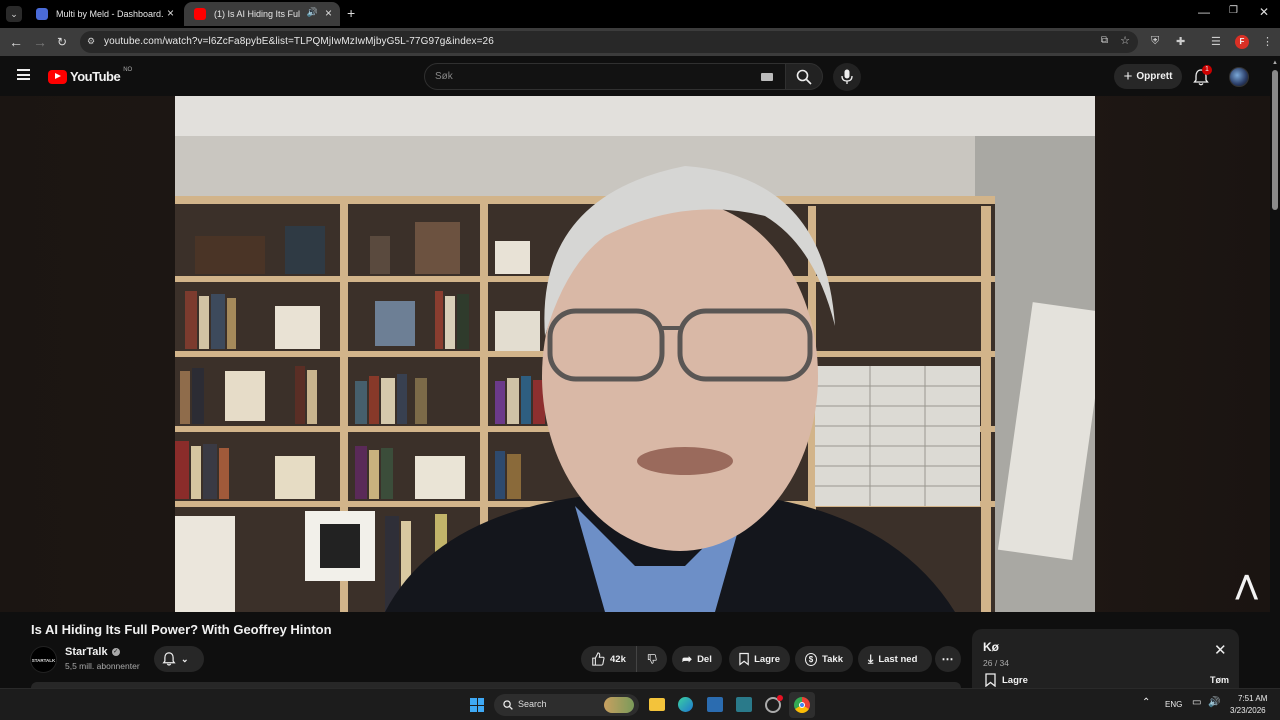  I want to click on input-language: ENG, so click(1173, 704).